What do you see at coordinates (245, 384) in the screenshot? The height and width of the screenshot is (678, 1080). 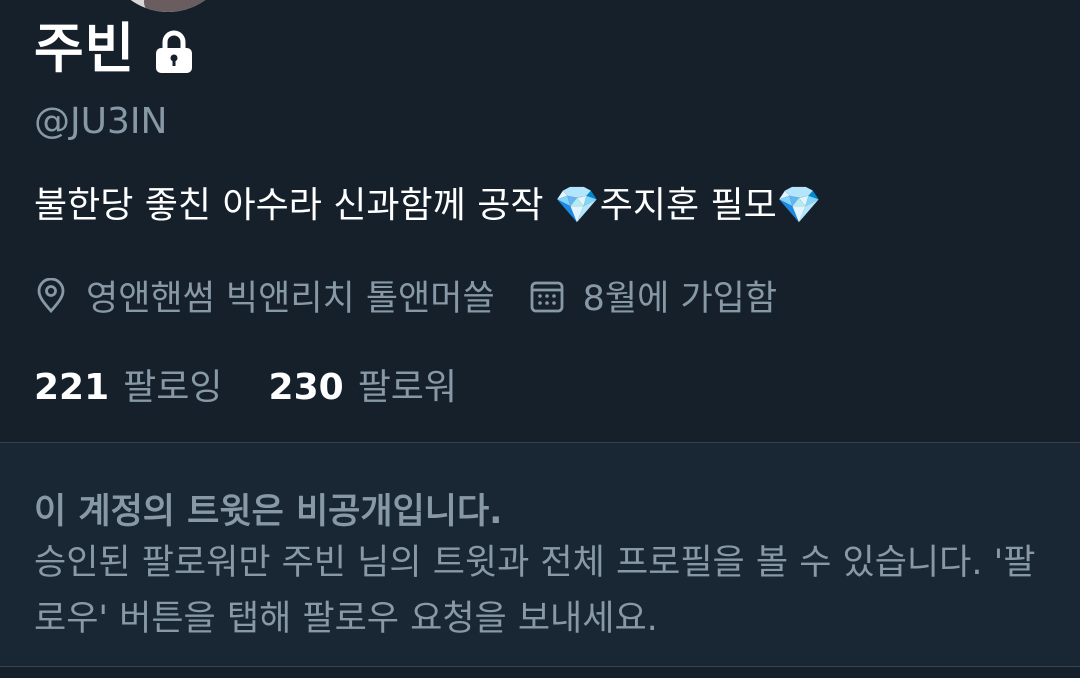 I see `follow-stats: 221 팔로잉 230 팔로워` at bounding box center [245, 384].